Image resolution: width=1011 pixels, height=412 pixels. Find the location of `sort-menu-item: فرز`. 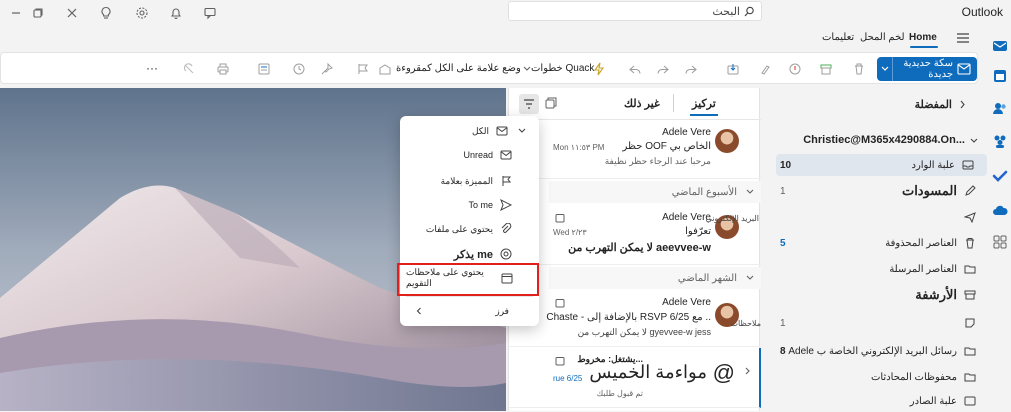

sort-menu-item: فرز is located at coordinates (469, 311).